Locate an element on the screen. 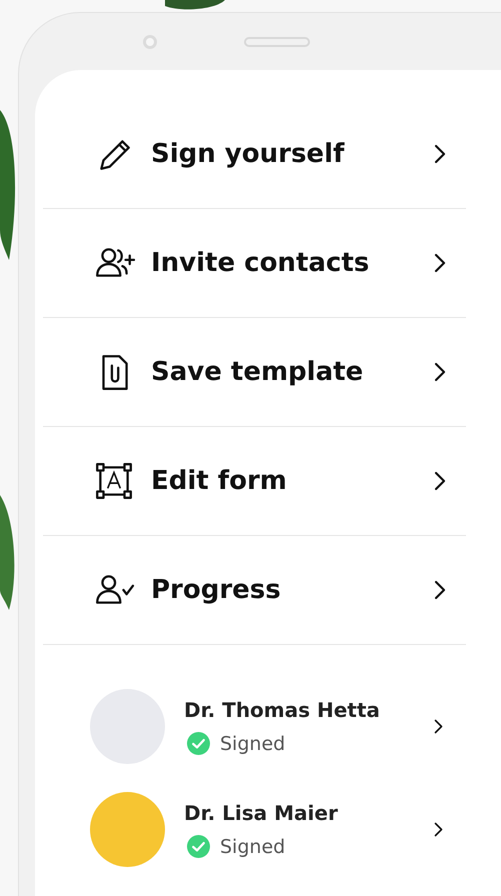 This screenshot has width=501, height=896. menu-item: Edit form is located at coordinates (254, 481).